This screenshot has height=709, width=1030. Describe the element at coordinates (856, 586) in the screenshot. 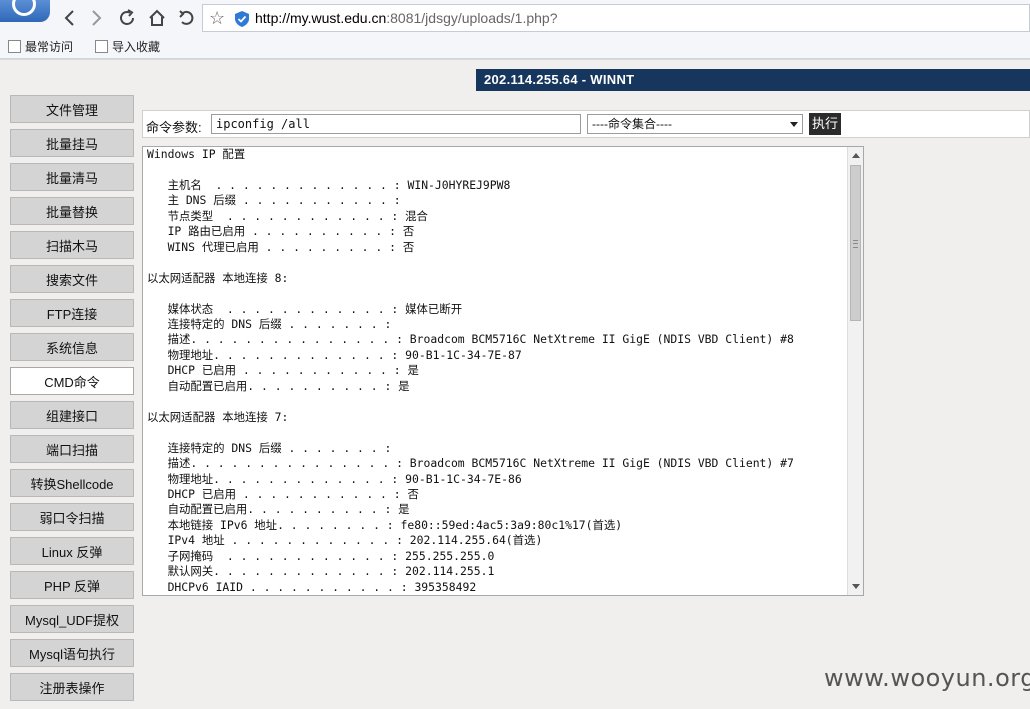

I see `scroll-down-icon` at that location.